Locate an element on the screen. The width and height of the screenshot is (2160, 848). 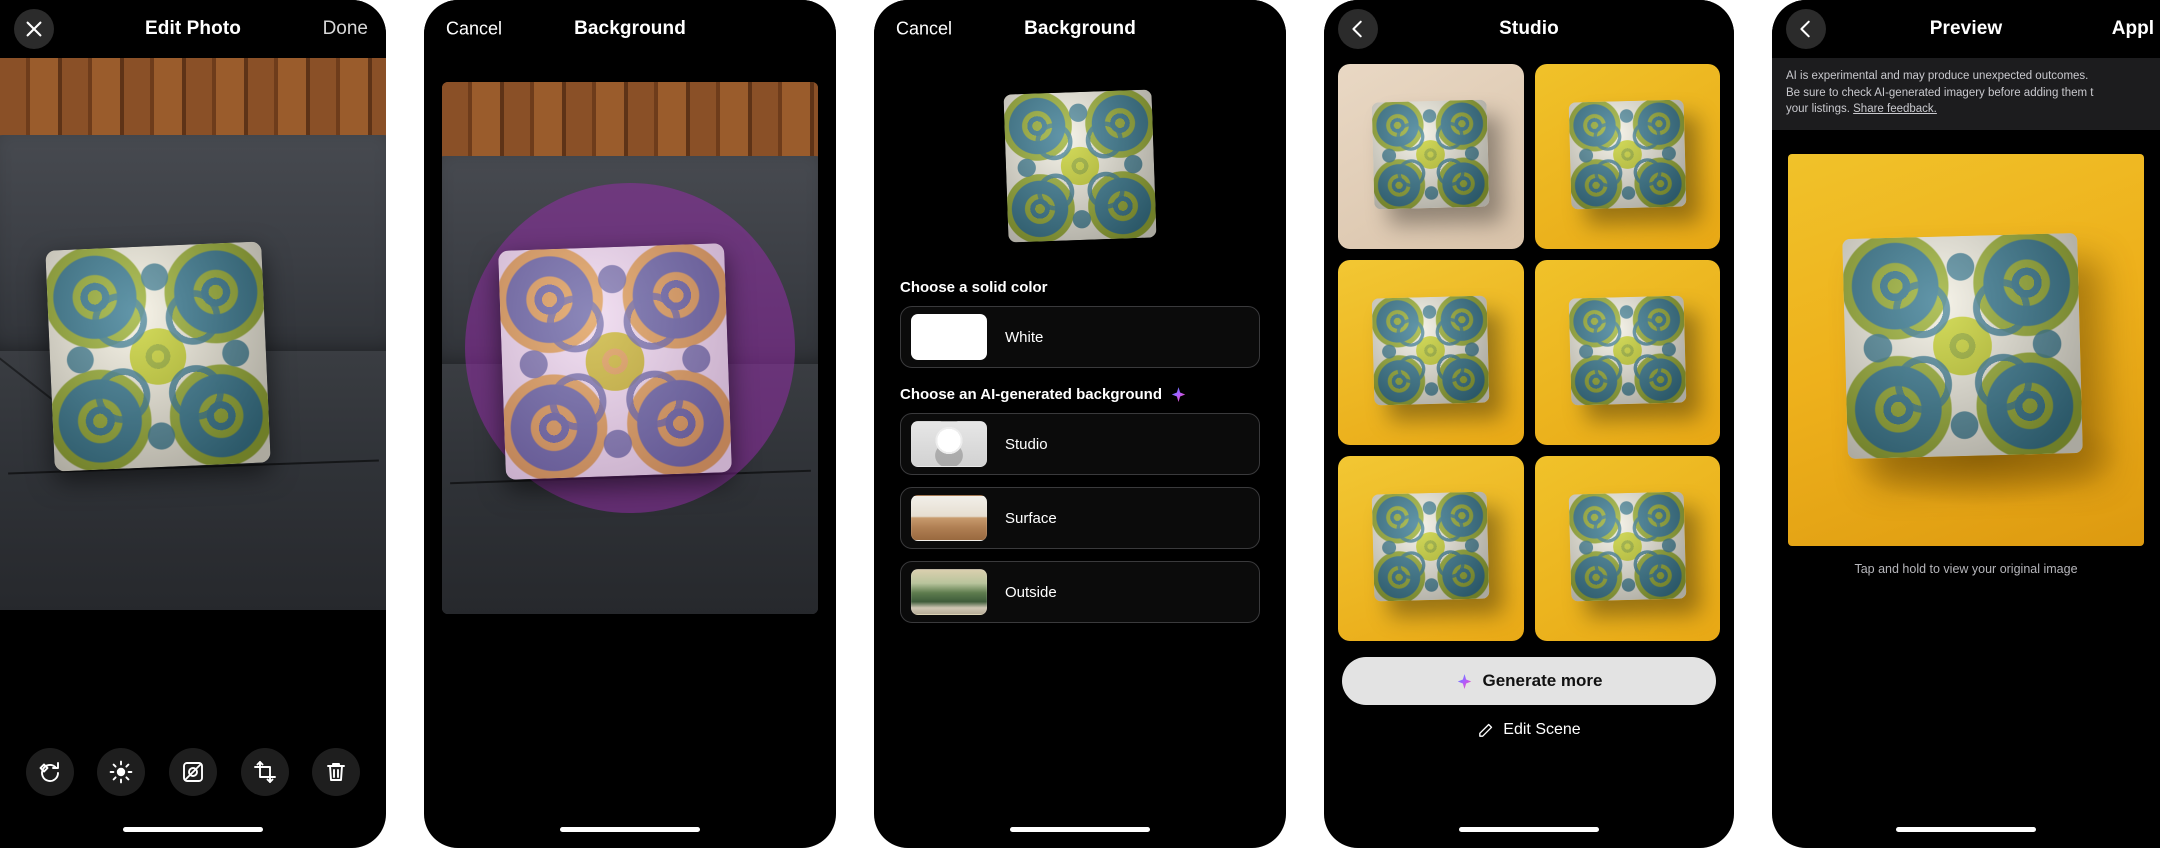
studio-results-grid is located at coordinates (1529, 349).